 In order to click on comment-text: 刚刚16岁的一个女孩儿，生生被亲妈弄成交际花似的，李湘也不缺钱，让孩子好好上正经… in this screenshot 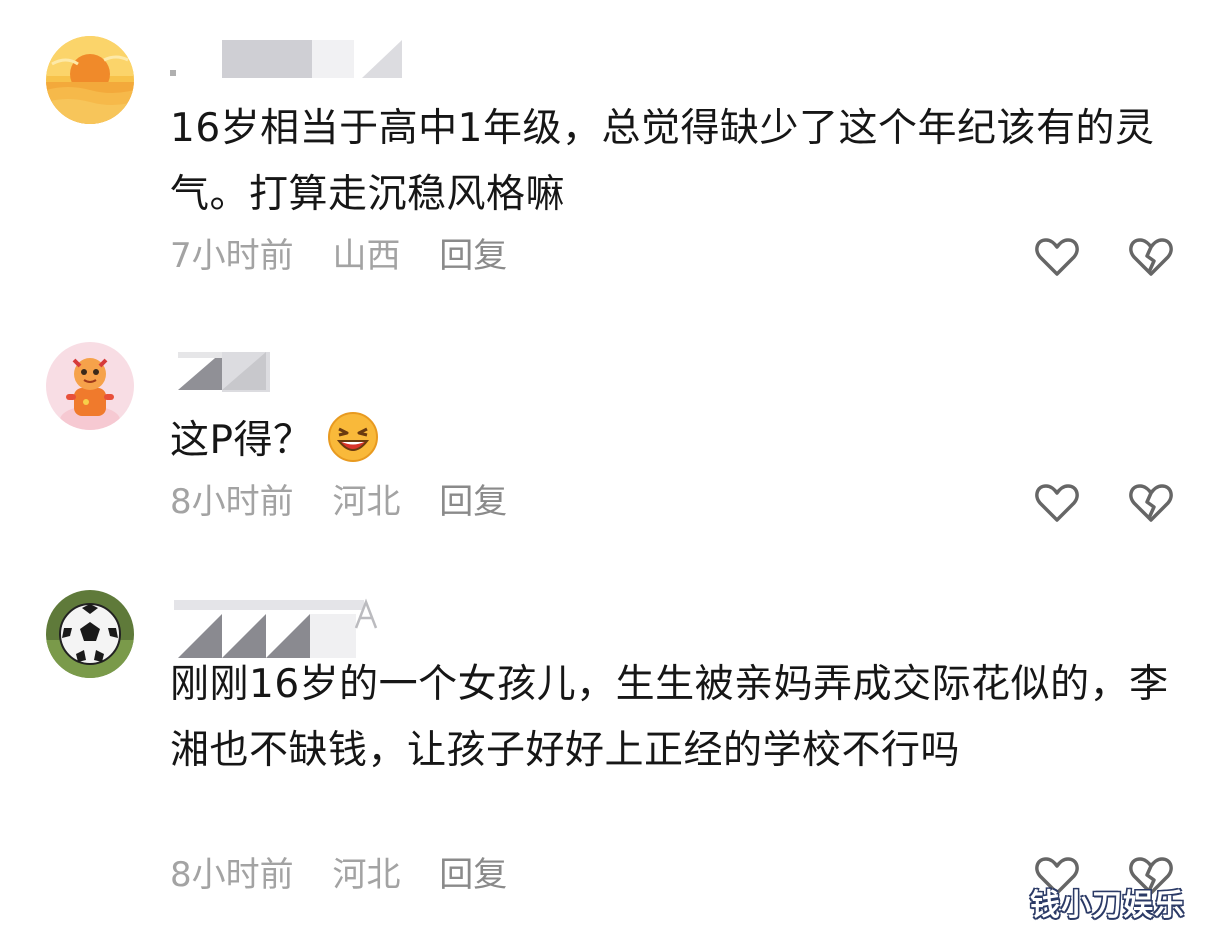, I will do `click(669, 717)`.